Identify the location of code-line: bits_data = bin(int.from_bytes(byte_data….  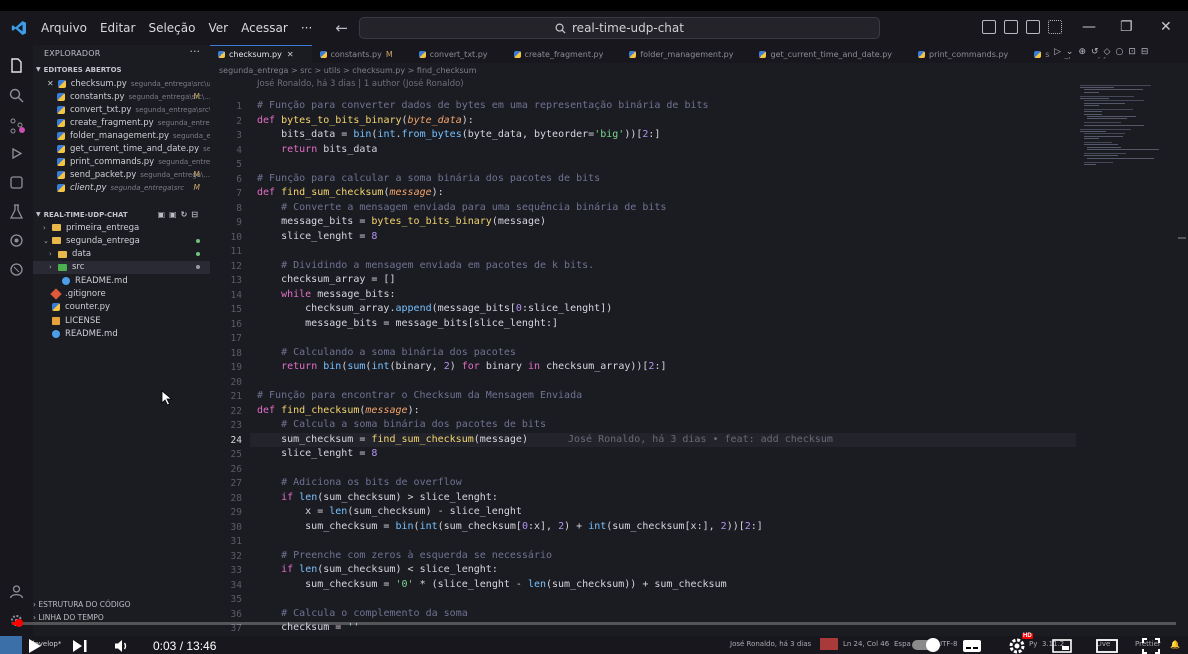
(458, 134).